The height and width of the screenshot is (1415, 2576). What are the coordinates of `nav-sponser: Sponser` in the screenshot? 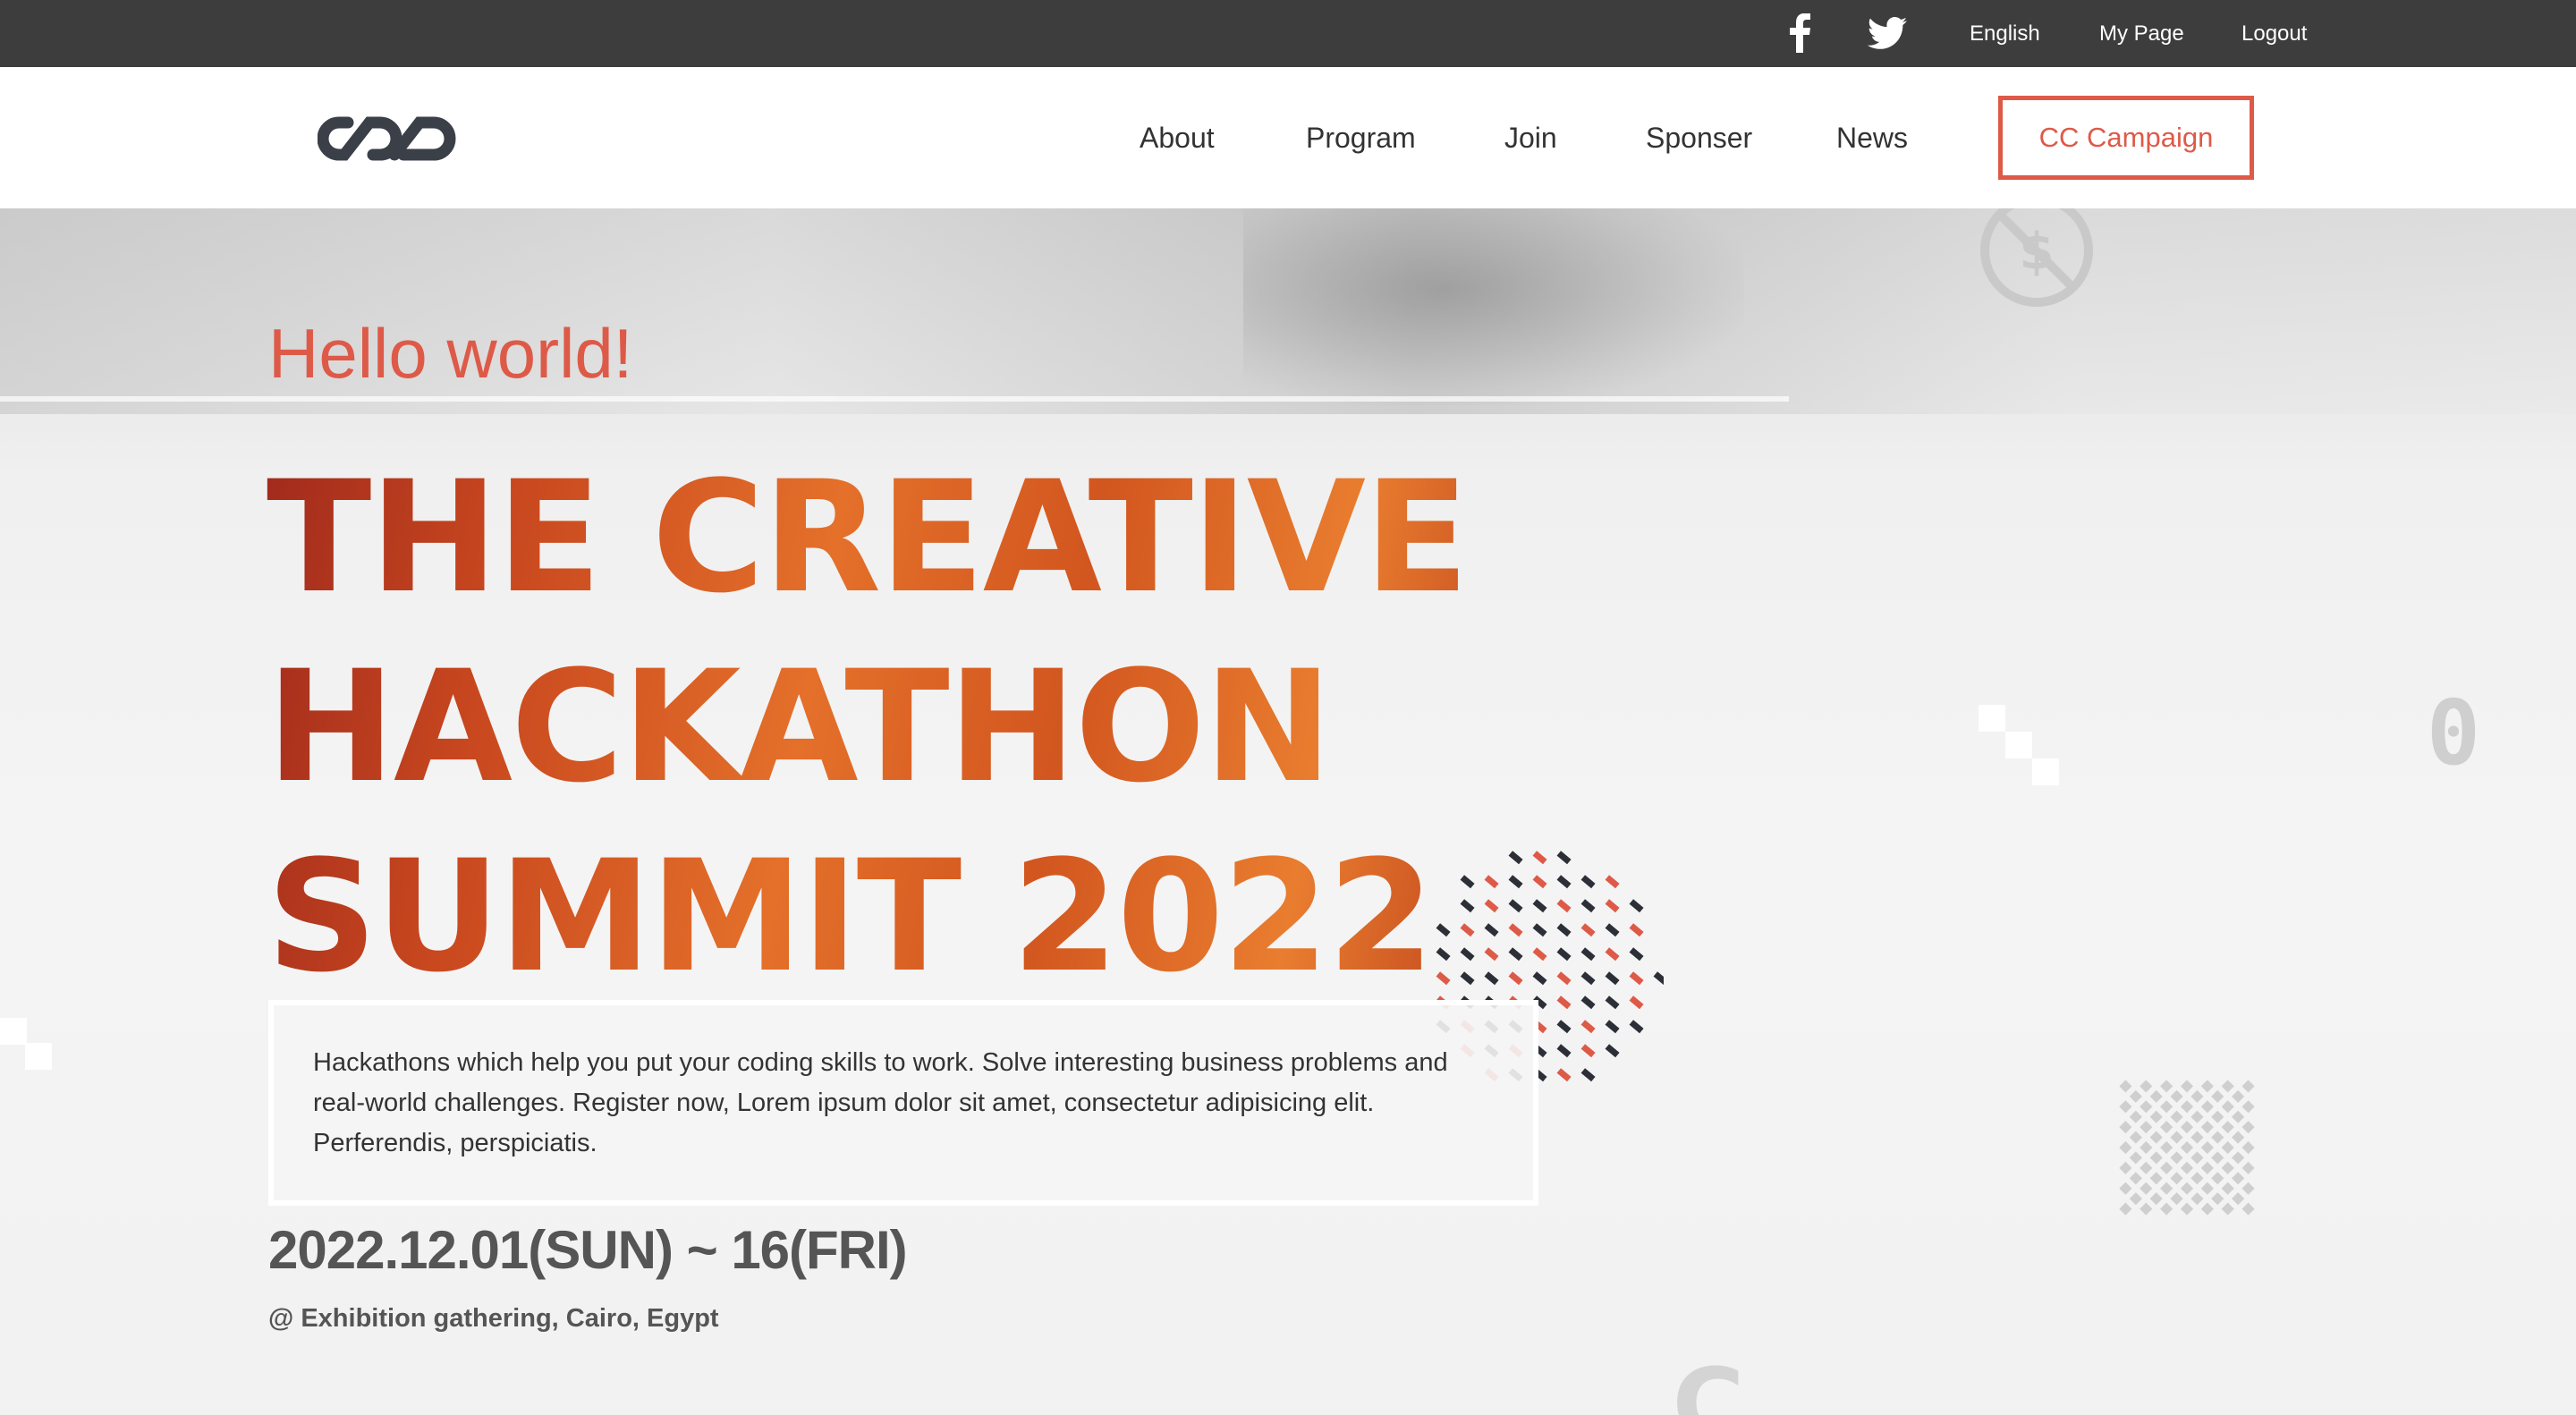 It's located at (1699, 138).